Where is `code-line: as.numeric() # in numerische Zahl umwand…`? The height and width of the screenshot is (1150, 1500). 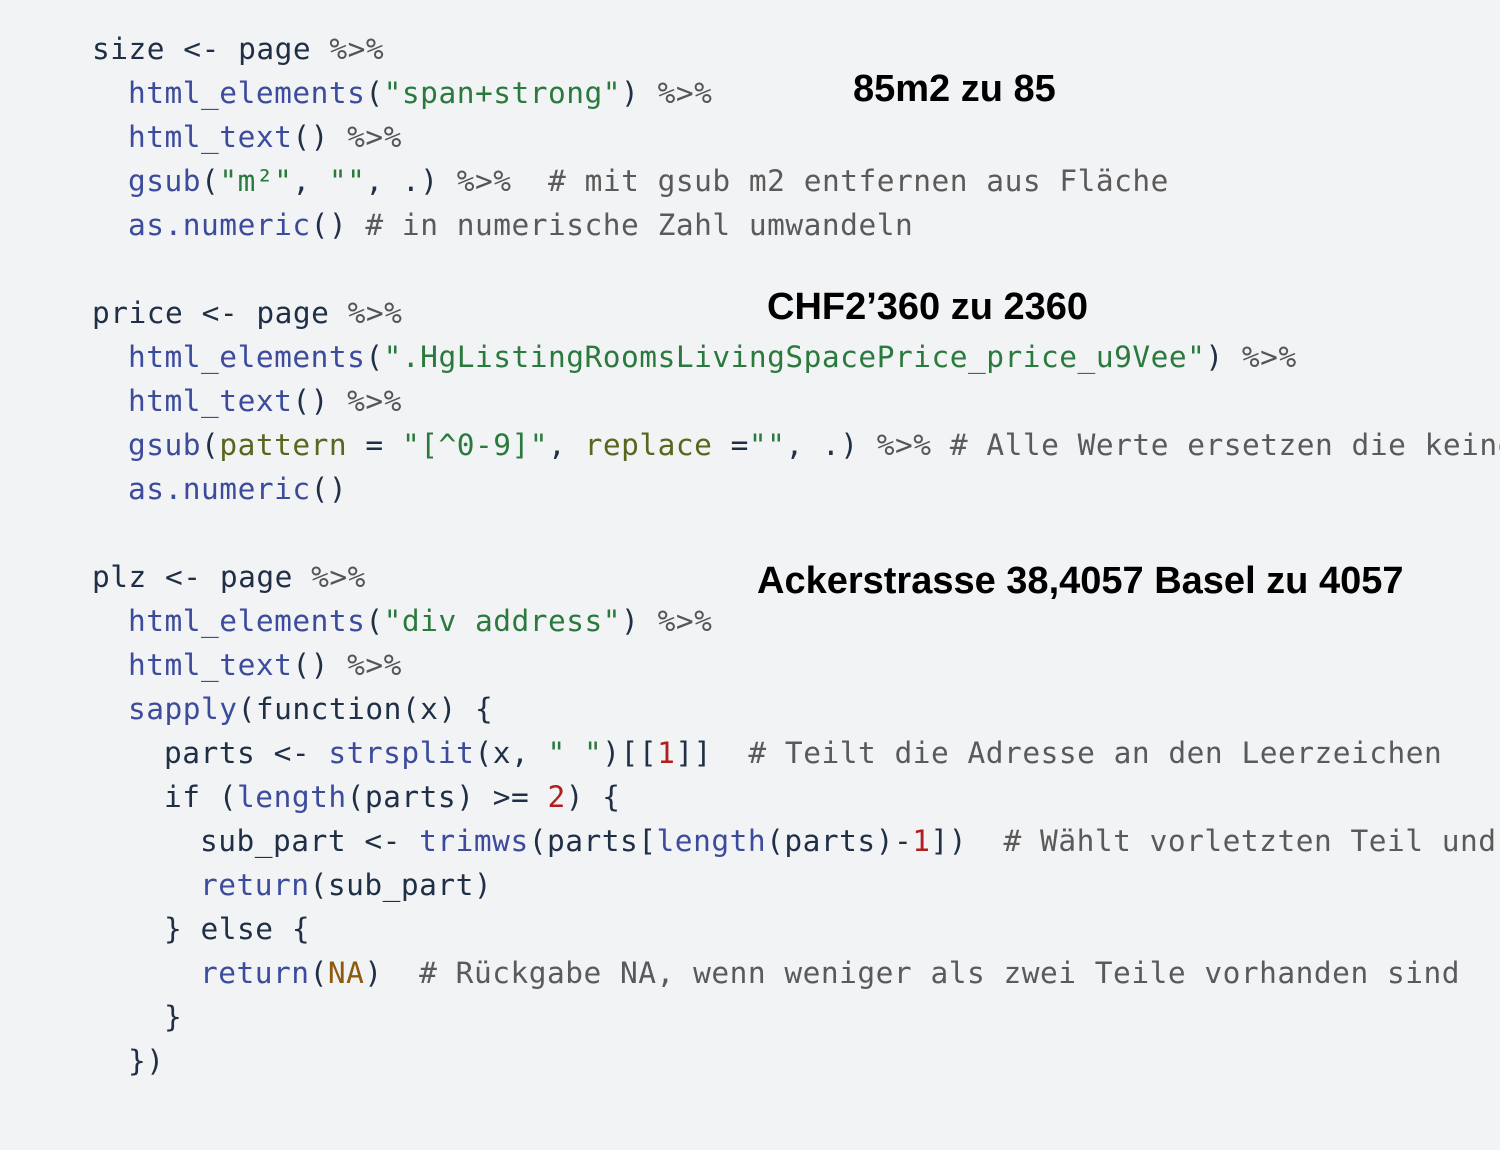
code-line: as.numeric() # in numerische Zahl umwand… is located at coordinates (521, 225).